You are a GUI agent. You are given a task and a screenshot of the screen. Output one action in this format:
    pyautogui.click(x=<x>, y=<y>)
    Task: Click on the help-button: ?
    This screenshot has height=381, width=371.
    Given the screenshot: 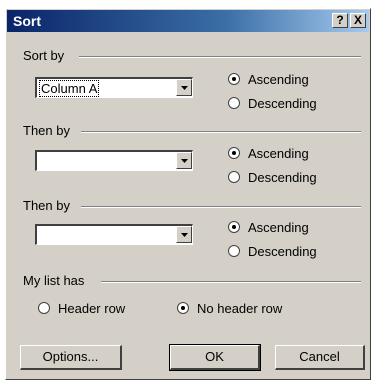 What is the action you would take?
    pyautogui.click(x=340, y=20)
    